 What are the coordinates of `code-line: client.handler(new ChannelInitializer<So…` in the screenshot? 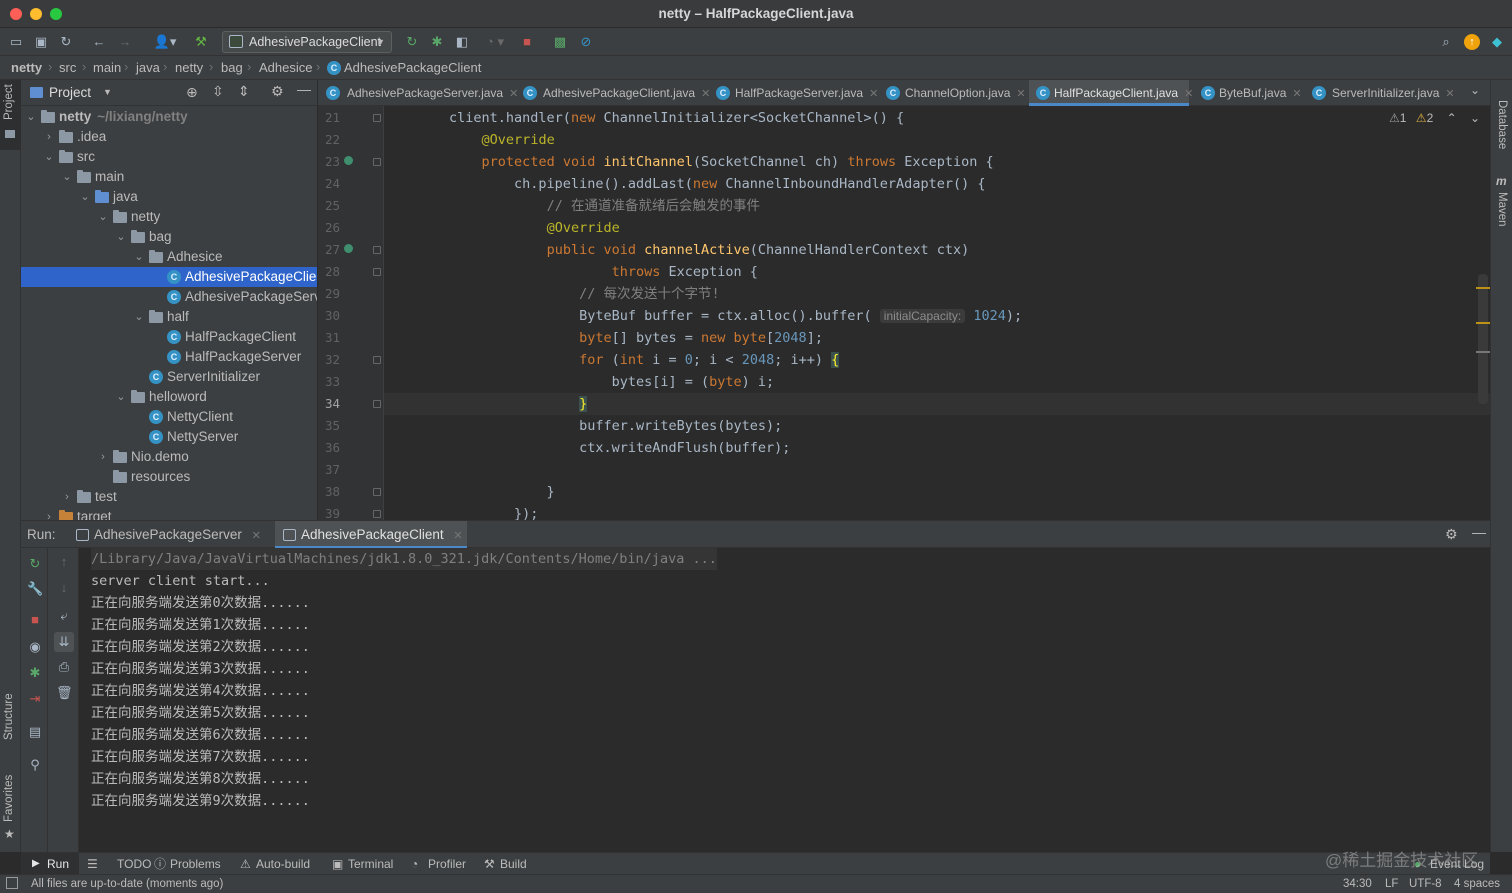 It's located at (644, 118).